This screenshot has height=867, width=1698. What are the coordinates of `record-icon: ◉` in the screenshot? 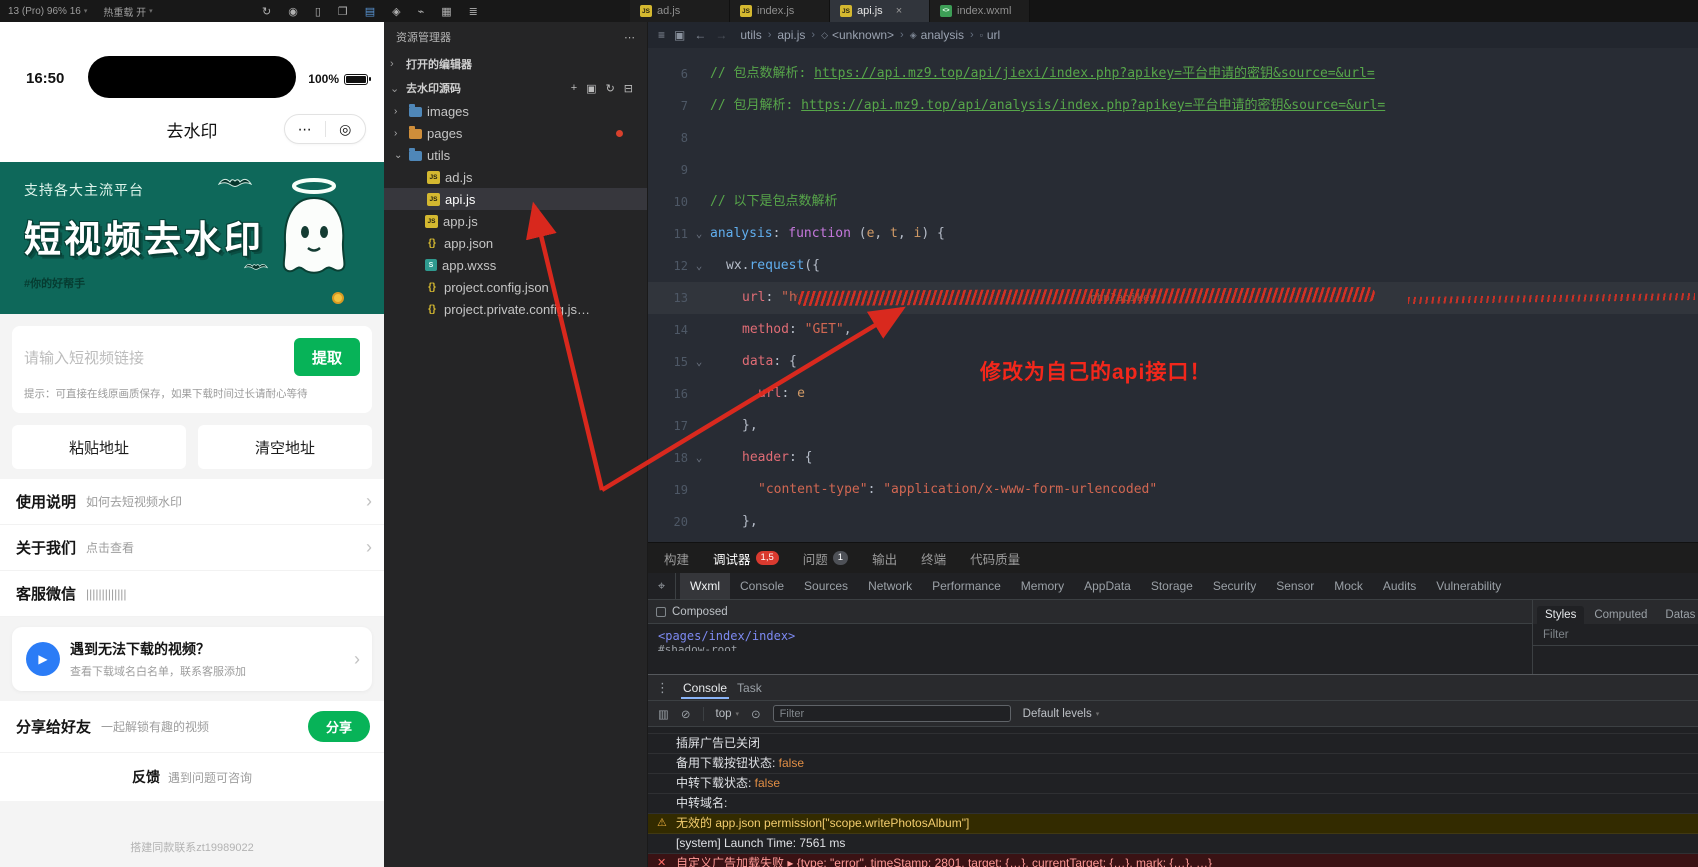 It's located at (293, 11).